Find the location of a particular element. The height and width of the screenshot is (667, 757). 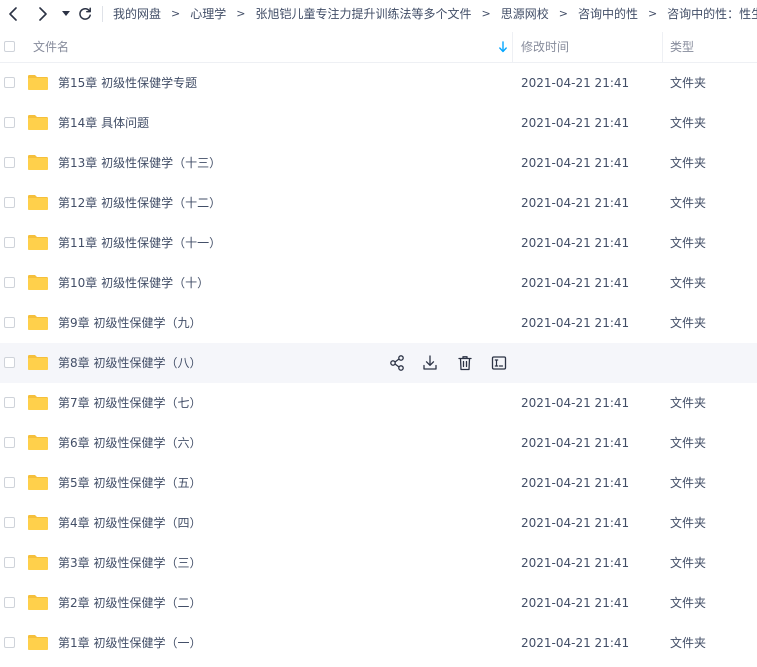

file-row: 第10章 初级性保健学（十） 2021-04-21 21:41 文件夹 is located at coordinates (378, 283).